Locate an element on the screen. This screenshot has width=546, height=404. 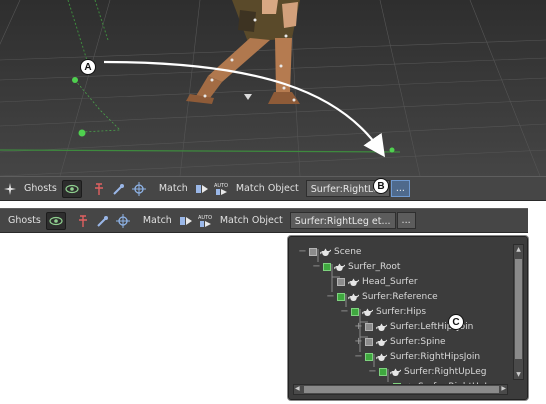
tree-horizontal-scrollbar: ◀ ▶ is located at coordinates (400, 389).